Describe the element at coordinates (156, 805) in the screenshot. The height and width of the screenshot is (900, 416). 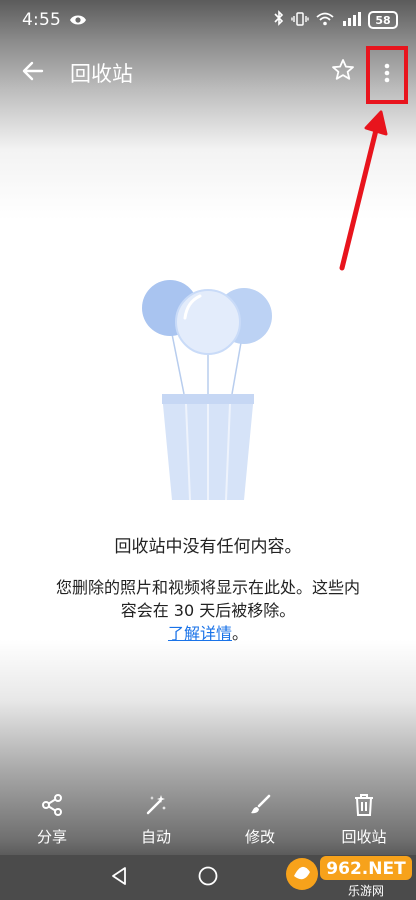
I see `magic-wand-icon` at that location.